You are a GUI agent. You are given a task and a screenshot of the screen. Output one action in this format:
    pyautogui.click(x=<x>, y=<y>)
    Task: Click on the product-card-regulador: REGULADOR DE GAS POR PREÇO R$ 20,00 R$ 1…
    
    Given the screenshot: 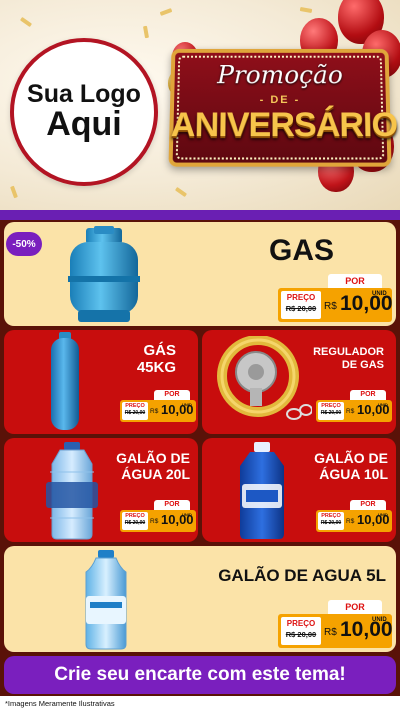 What is the action you would take?
    pyautogui.click(x=299, y=382)
    